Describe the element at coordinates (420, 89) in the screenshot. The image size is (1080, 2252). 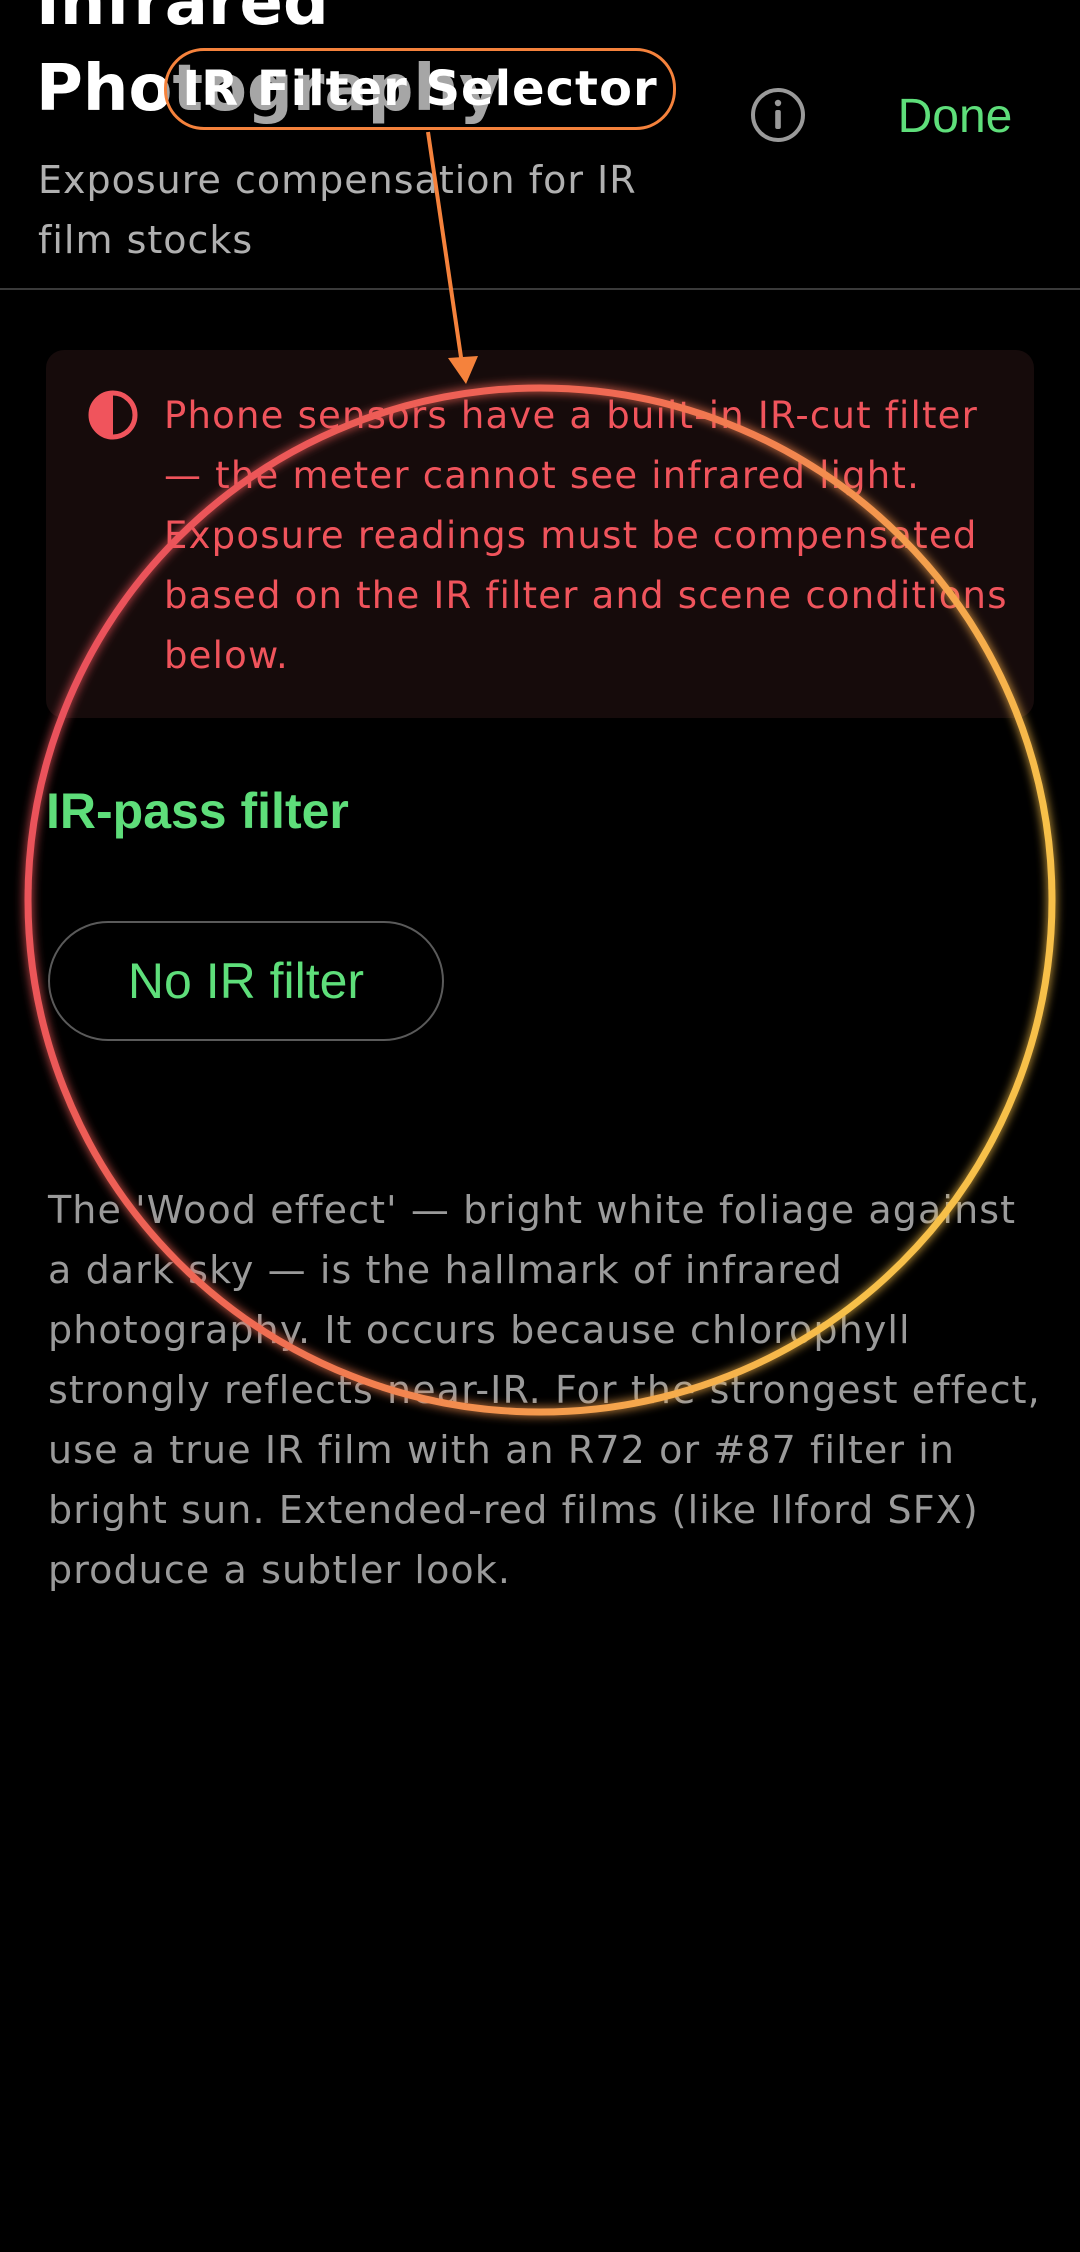
I see `callout-label: IR Filter Selector` at that location.